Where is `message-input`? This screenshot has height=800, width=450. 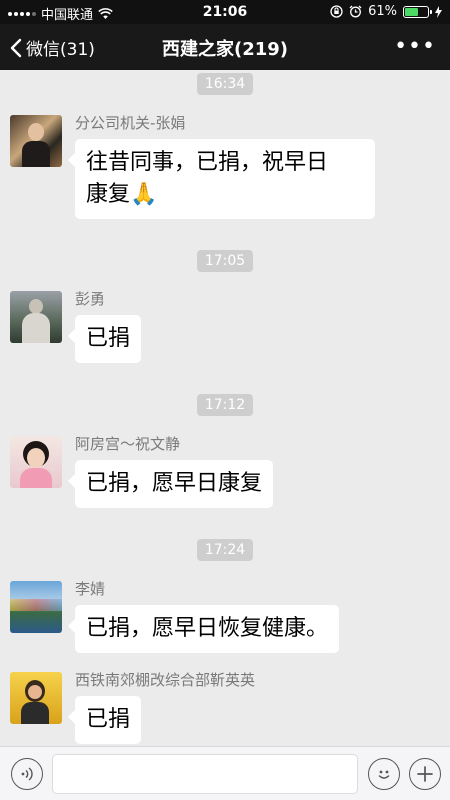 message-input is located at coordinates (205, 774).